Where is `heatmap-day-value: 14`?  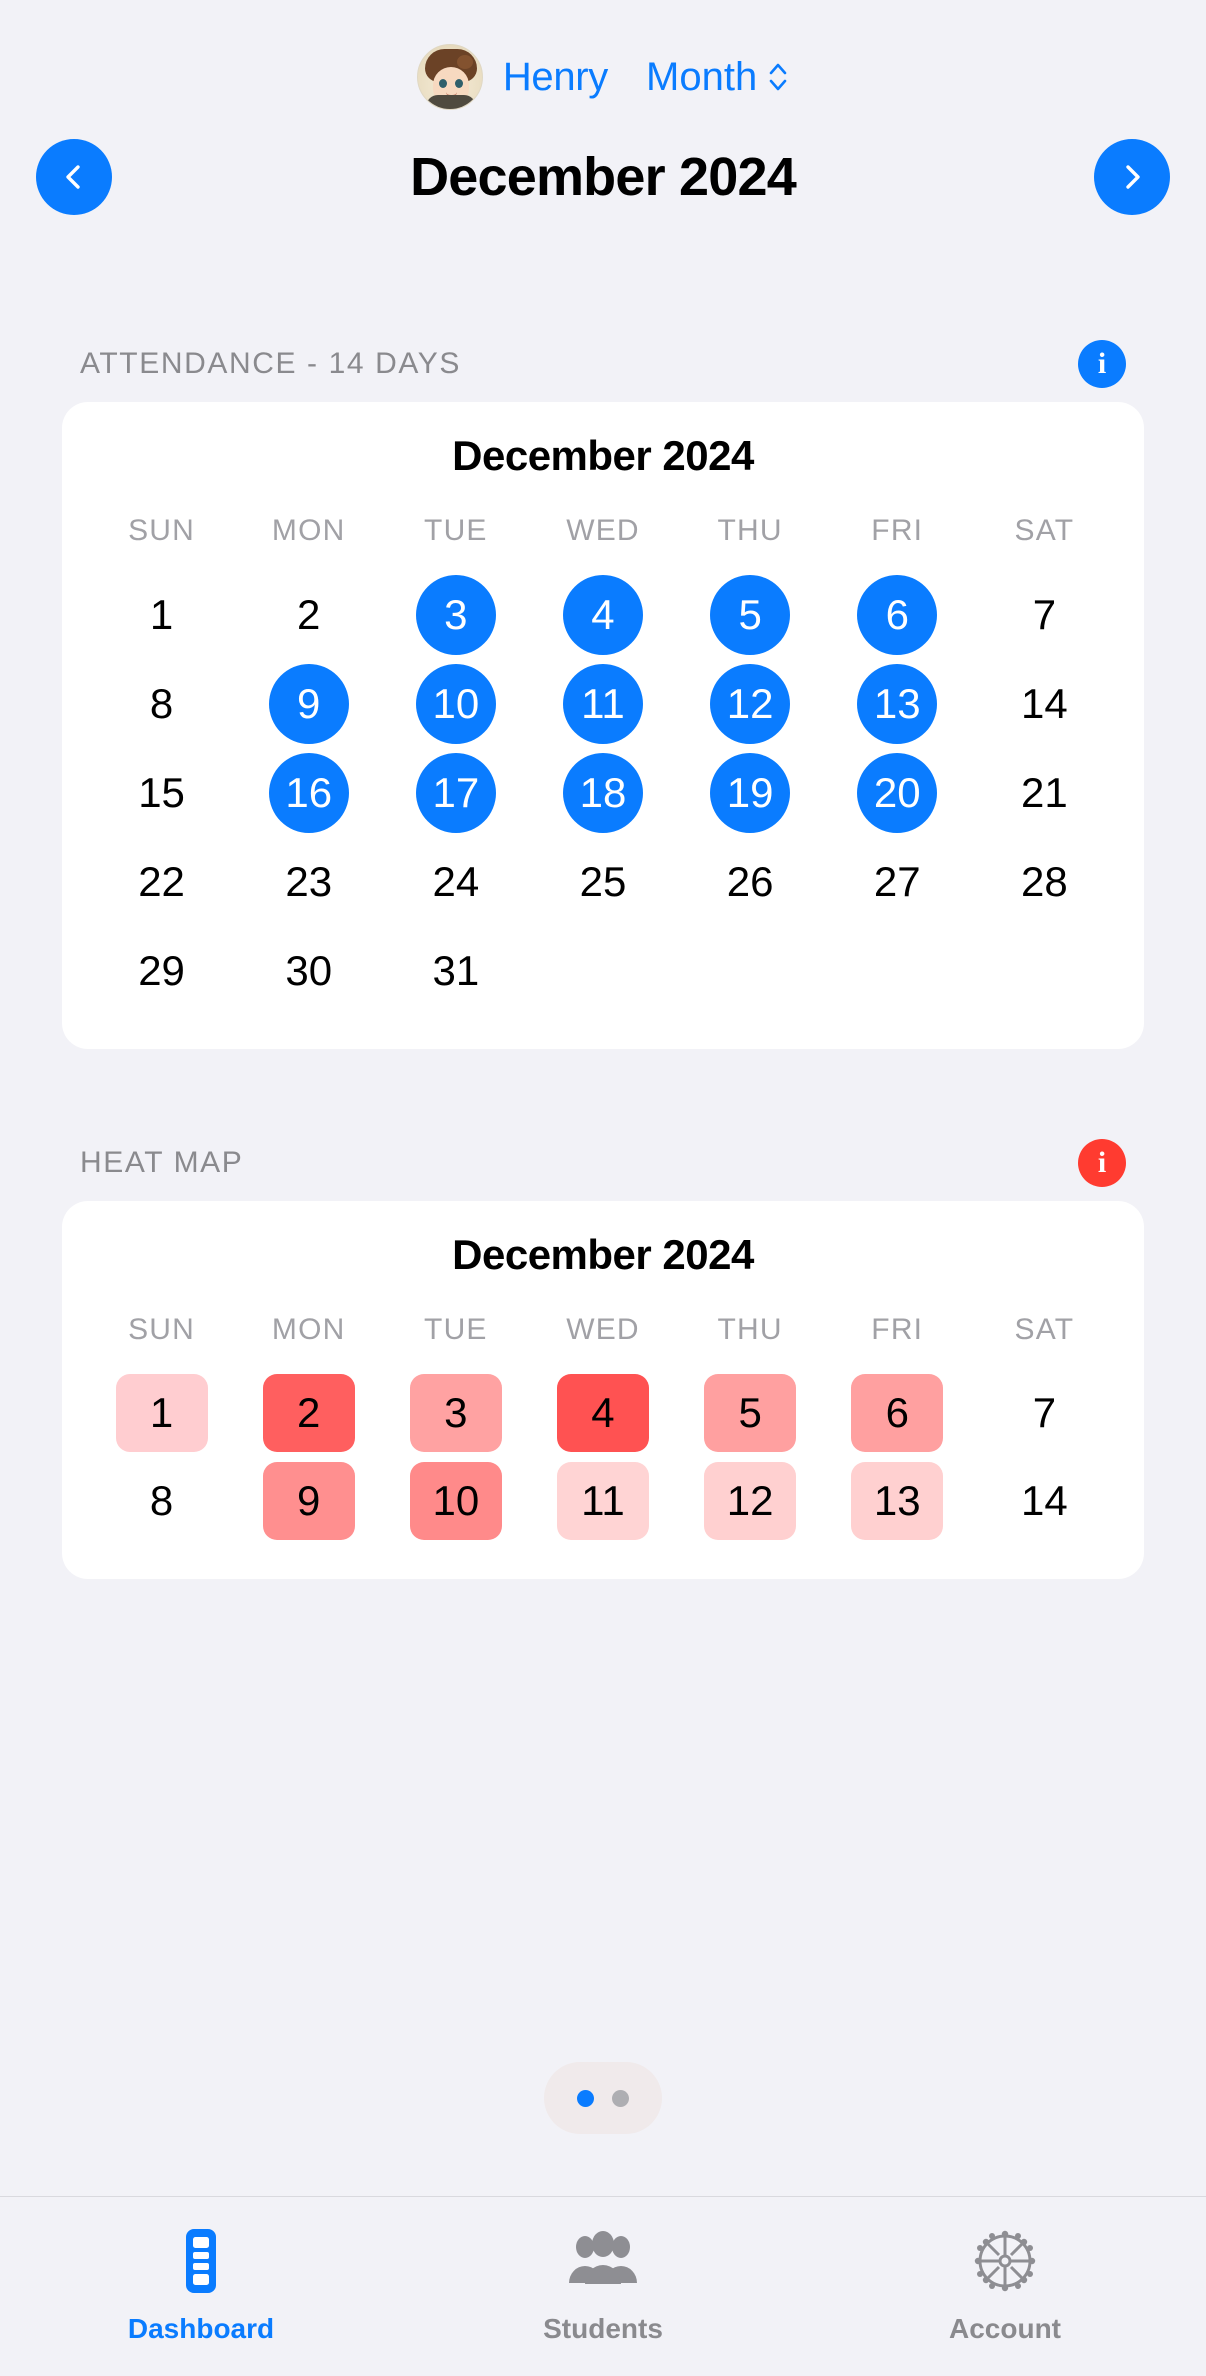
heatmap-day-value: 14 is located at coordinates (1044, 1500).